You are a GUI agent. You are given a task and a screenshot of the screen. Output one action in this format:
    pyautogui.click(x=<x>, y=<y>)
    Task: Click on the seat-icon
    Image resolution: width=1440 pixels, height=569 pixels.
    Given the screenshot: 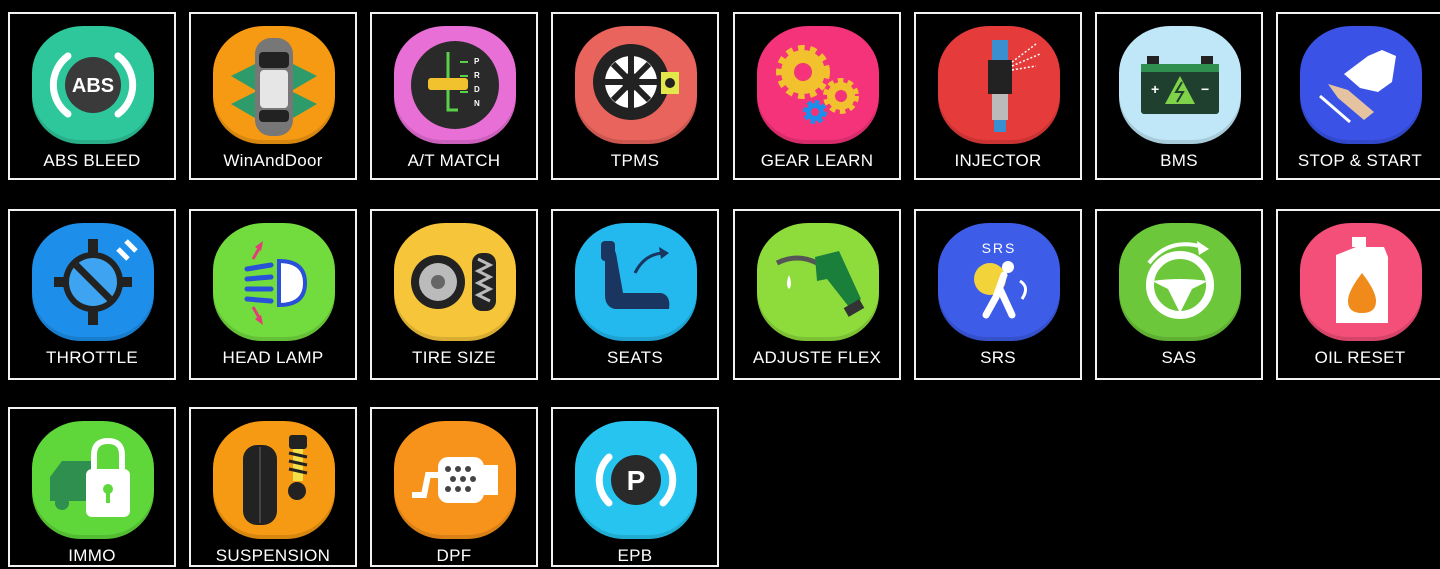 What is the action you would take?
    pyautogui.click(x=636, y=282)
    